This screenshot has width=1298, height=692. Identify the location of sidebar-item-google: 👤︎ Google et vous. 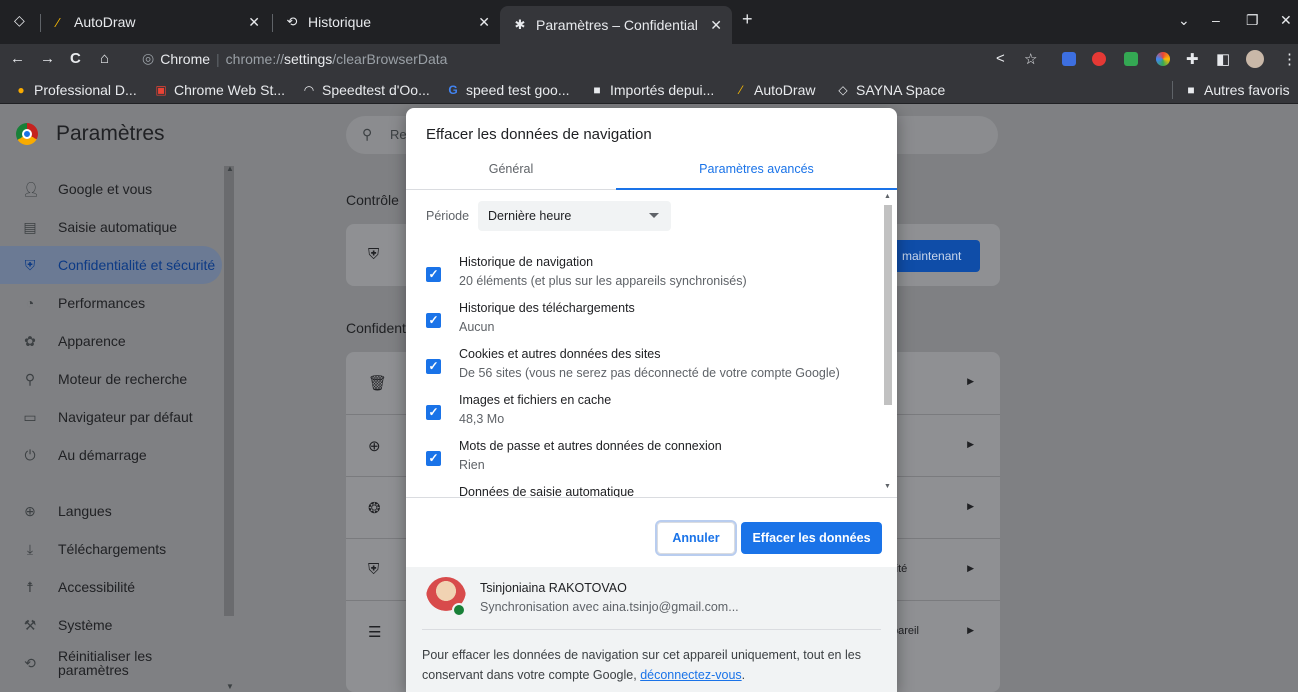
(111, 189).